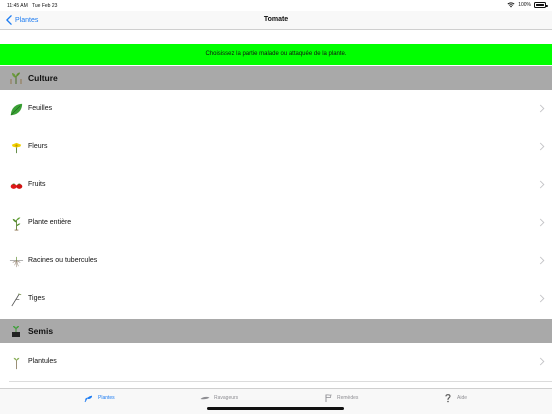 The width and height of the screenshot is (552, 414). Describe the element at coordinates (275, 408) in the screenshot. I see `home-indicator` at that location.